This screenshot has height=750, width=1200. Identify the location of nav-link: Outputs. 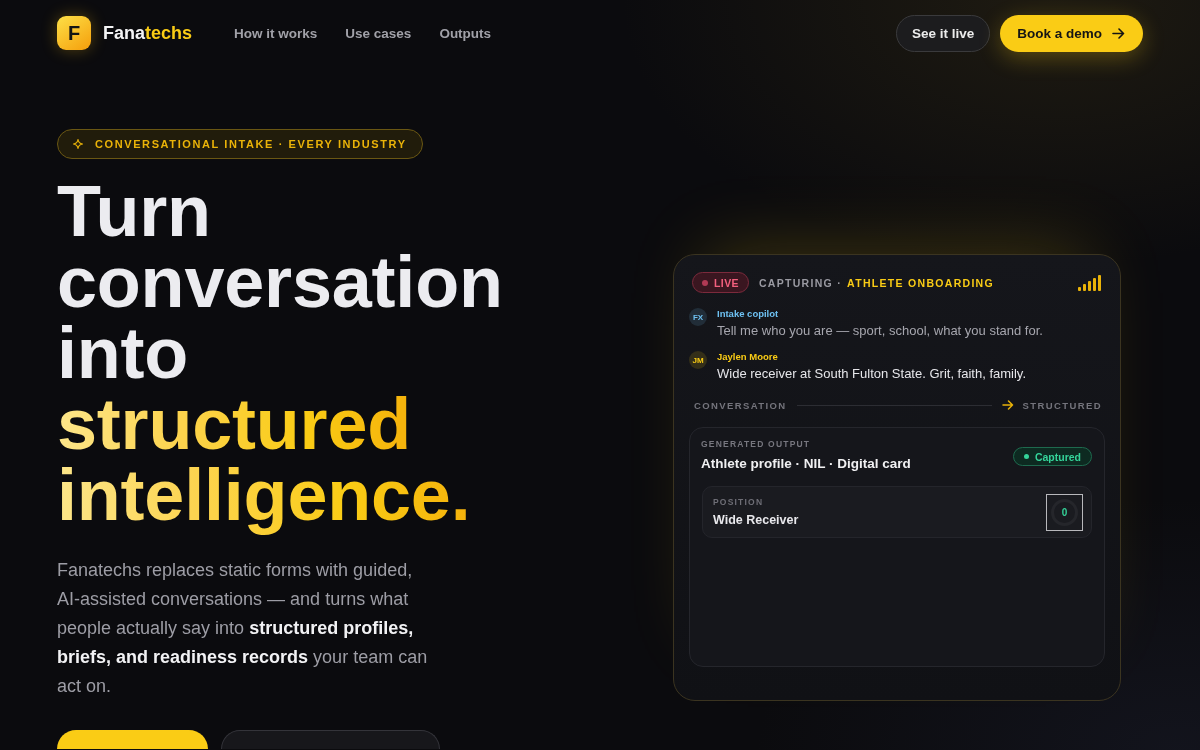
(465, 33).